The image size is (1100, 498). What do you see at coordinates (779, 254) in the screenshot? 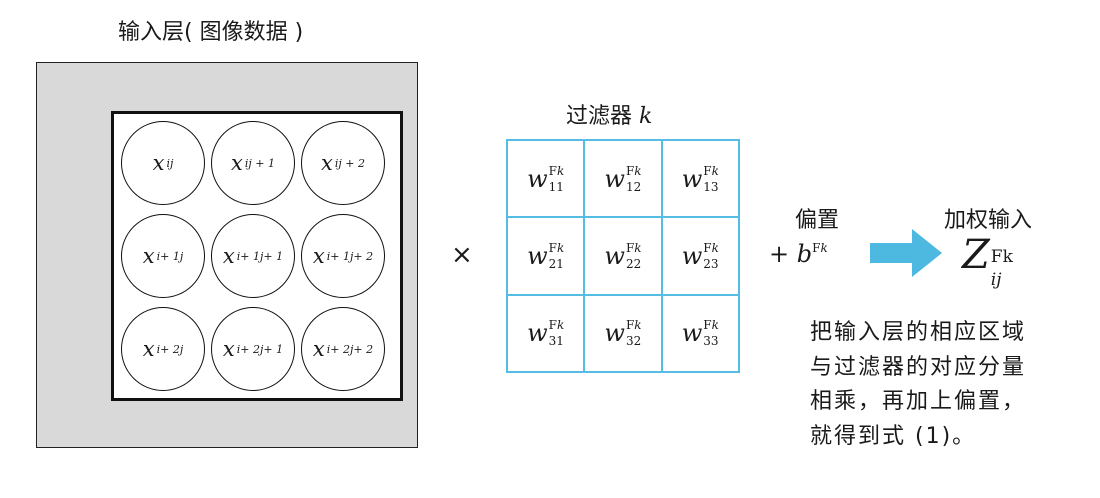
I see `plus-operator: +` at bounding box center [779, 254].